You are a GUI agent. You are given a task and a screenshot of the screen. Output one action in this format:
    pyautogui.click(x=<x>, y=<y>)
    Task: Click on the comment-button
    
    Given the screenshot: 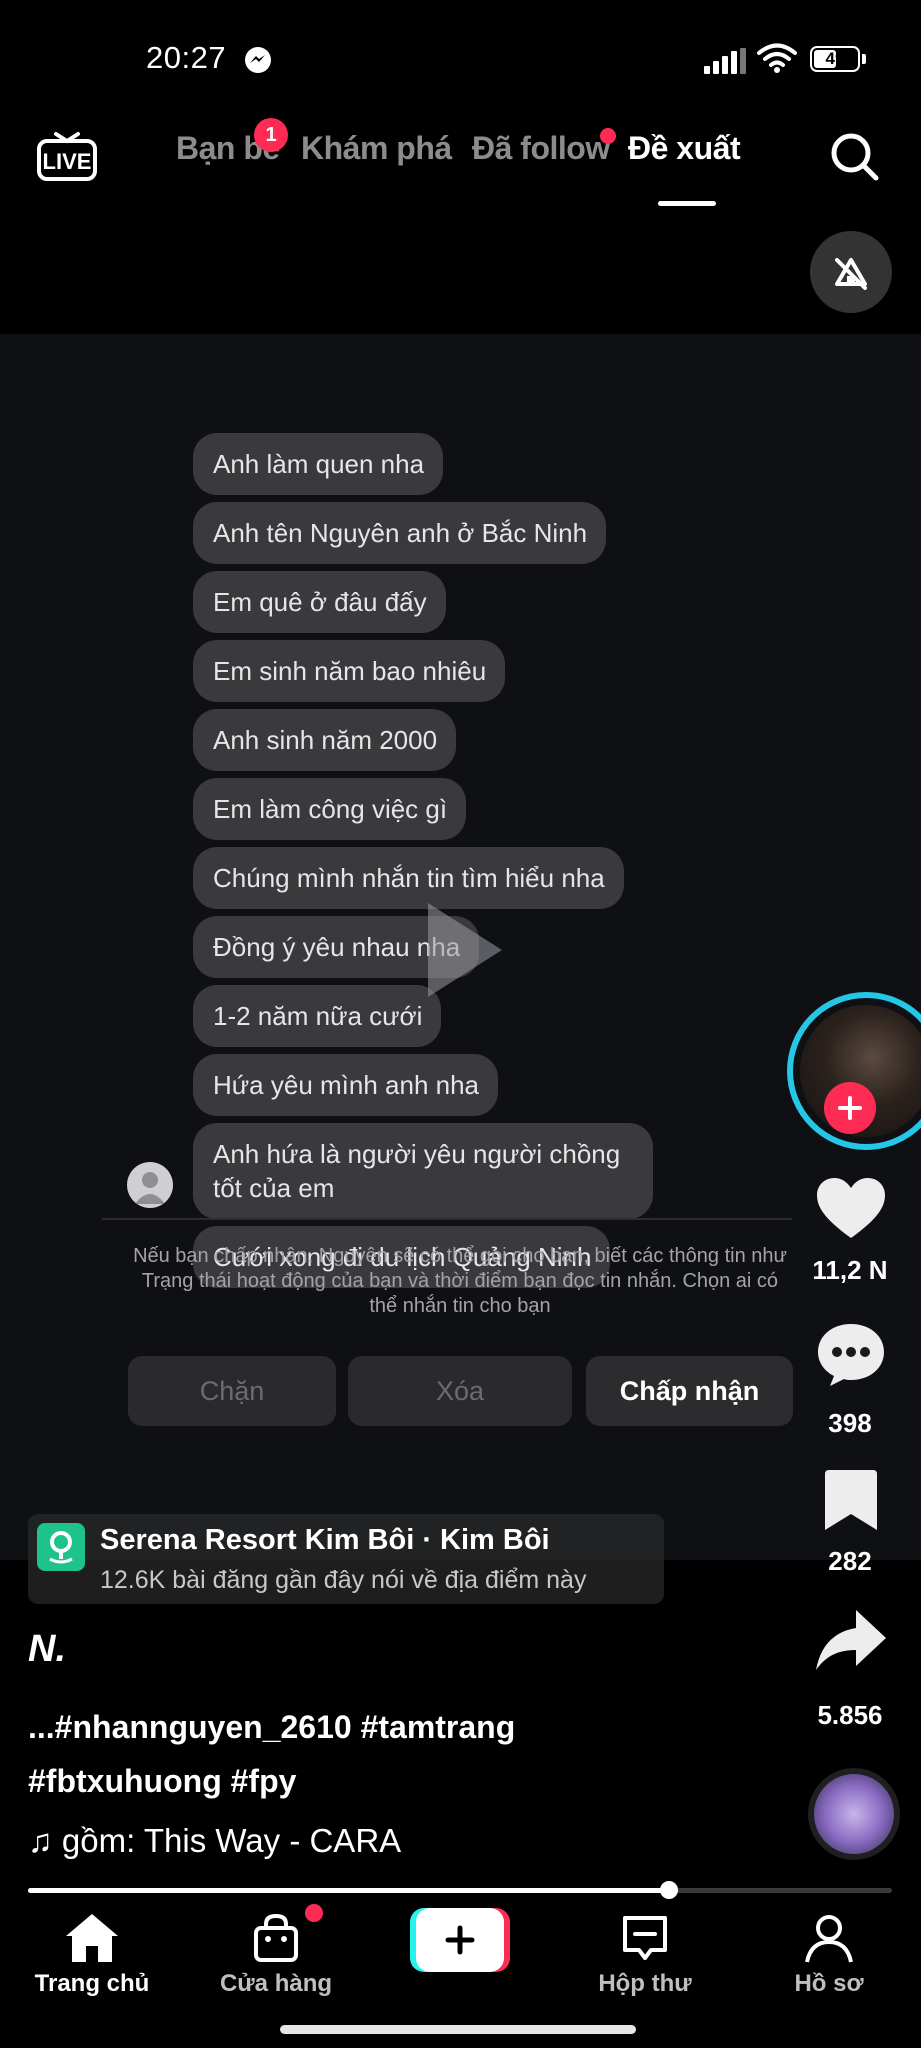 What is the action you would take?
    pyautogui.click(x=851, y=1355)
    